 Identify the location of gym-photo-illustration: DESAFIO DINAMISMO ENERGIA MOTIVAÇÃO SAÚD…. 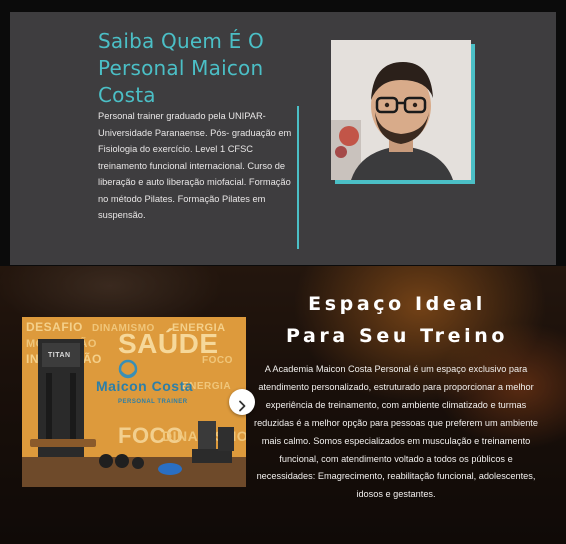
(134, 402).